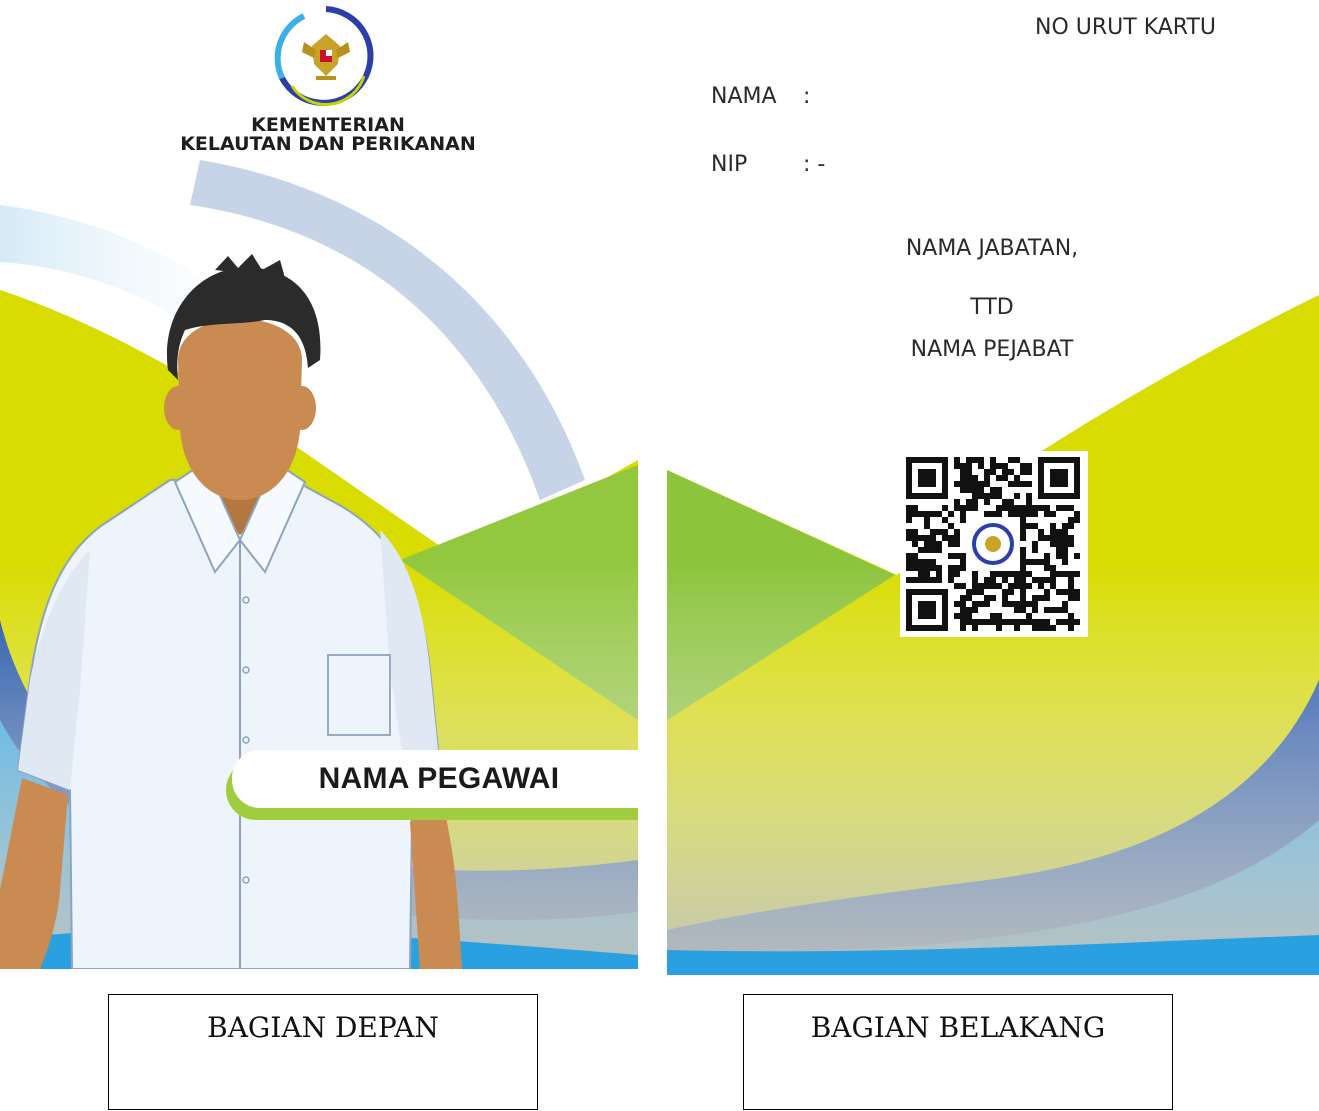 This screenshot has width=1319, height=1111. I want to click on name-label: NAMA, so click(744, 96).